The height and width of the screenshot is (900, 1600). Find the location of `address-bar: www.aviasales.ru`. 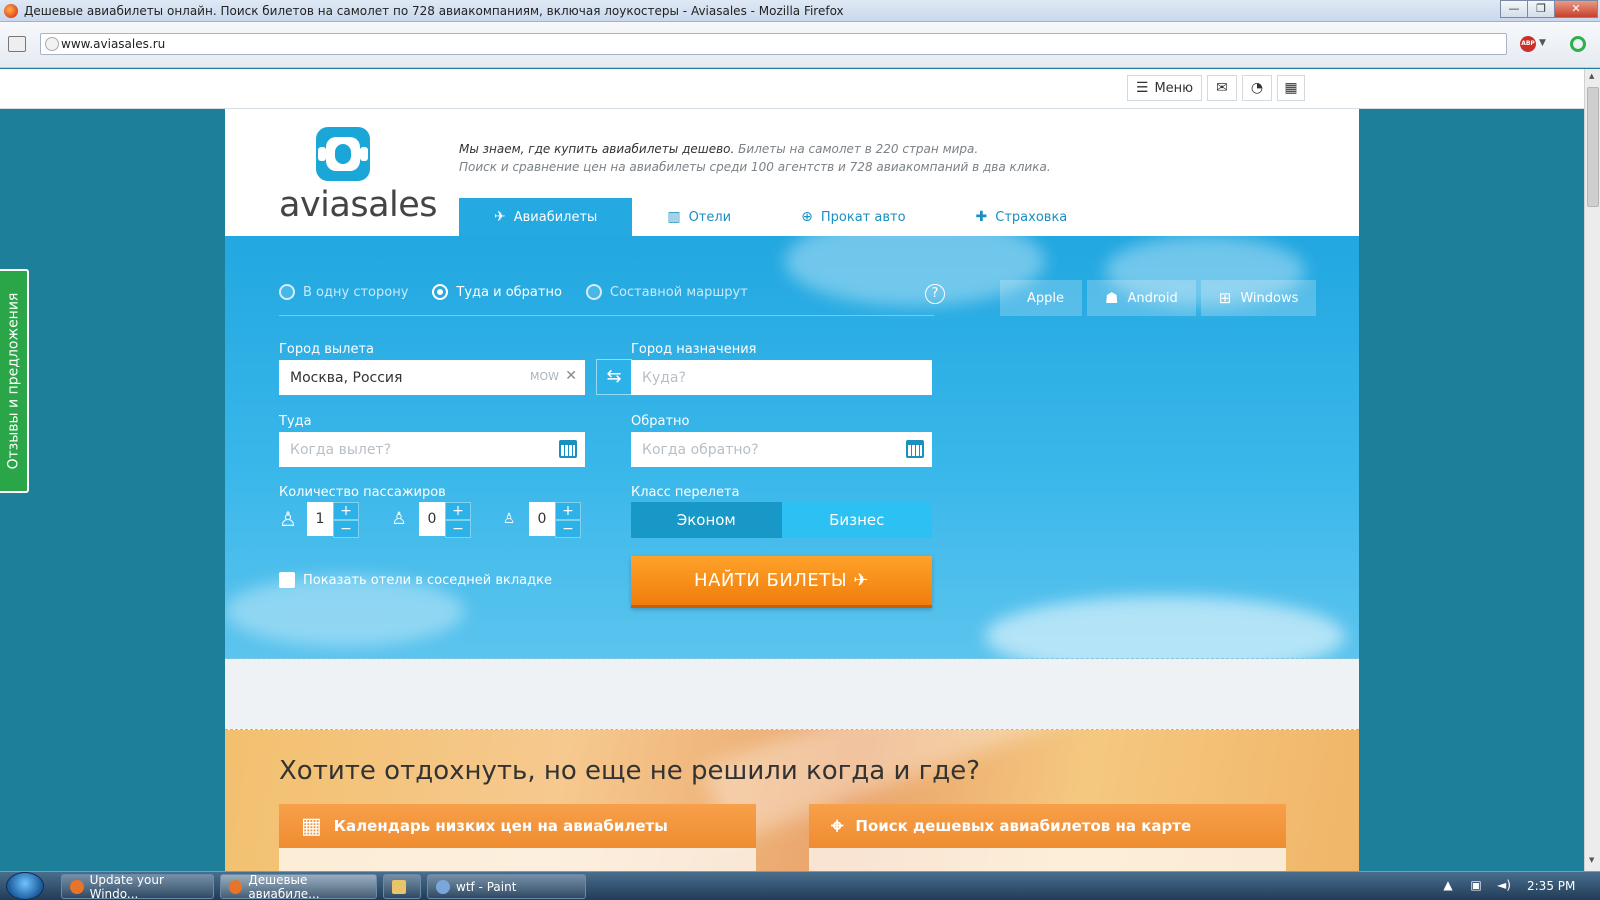

address-bar: www.aviasales.ru is located at coordinates (773, 44).